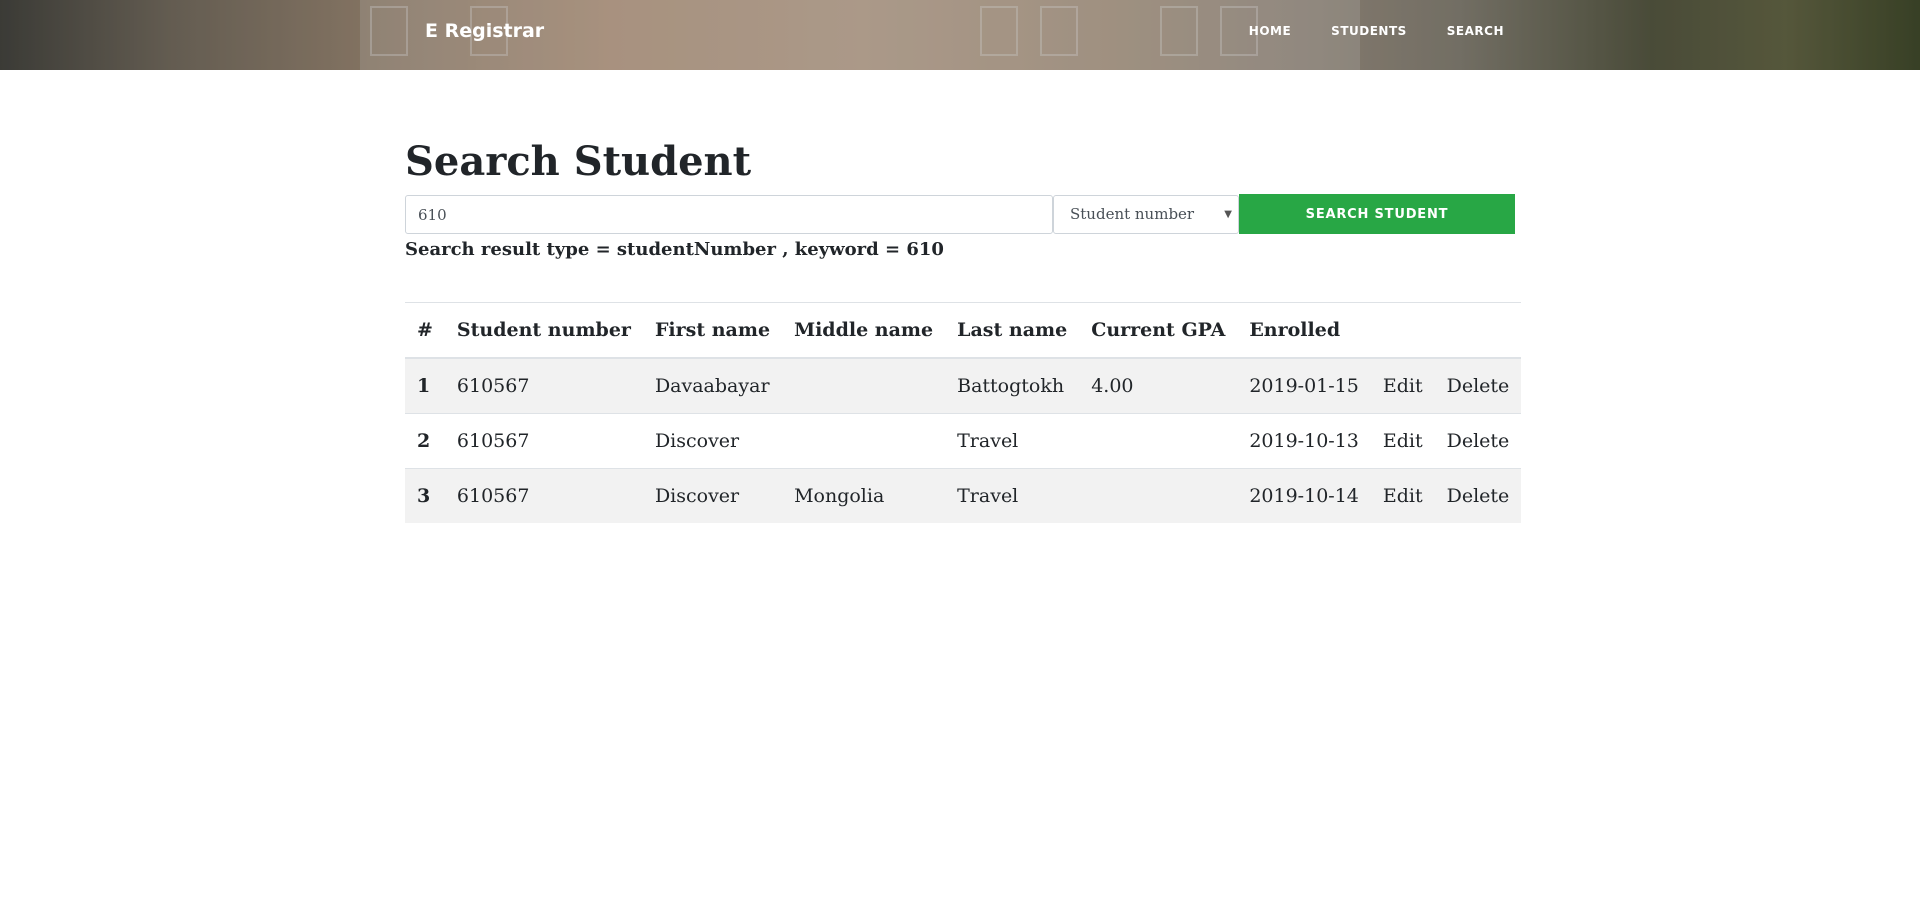  Describe the element at coordinates (712, 330) in the screenshot. I see `col-header-first-name: First name` at that location.